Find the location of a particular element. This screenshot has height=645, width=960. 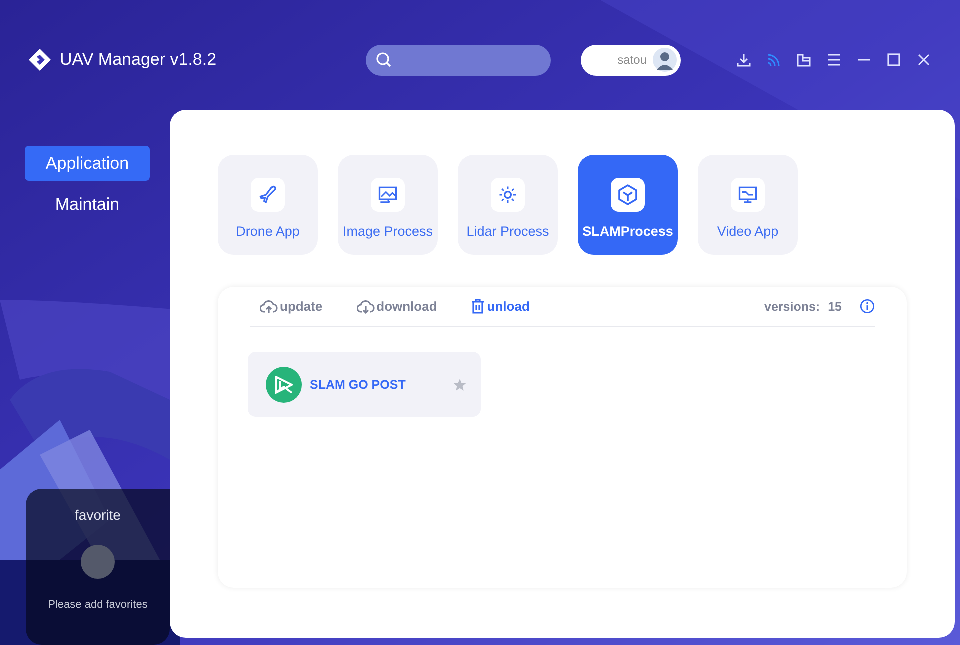

sidebar-item: Application is located at coordinates (87, 163).